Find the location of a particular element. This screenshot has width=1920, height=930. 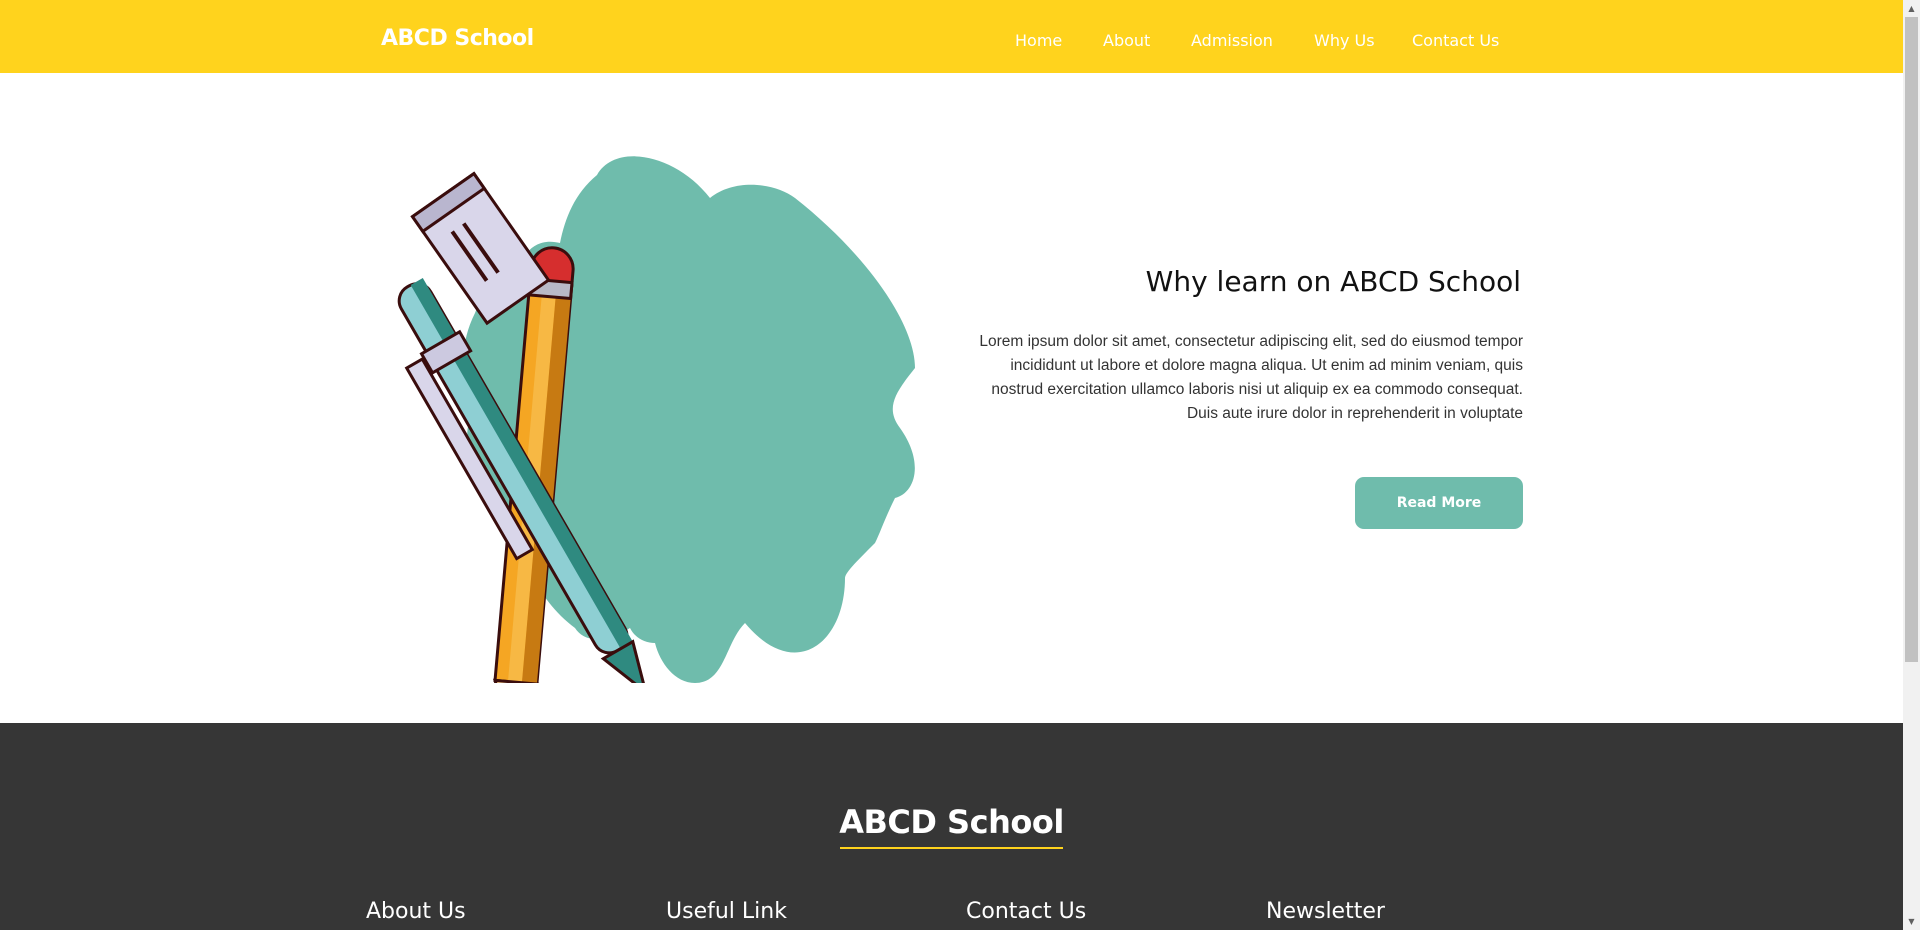

nav-why-us: Why Us is located at coordinates (1344, 40).